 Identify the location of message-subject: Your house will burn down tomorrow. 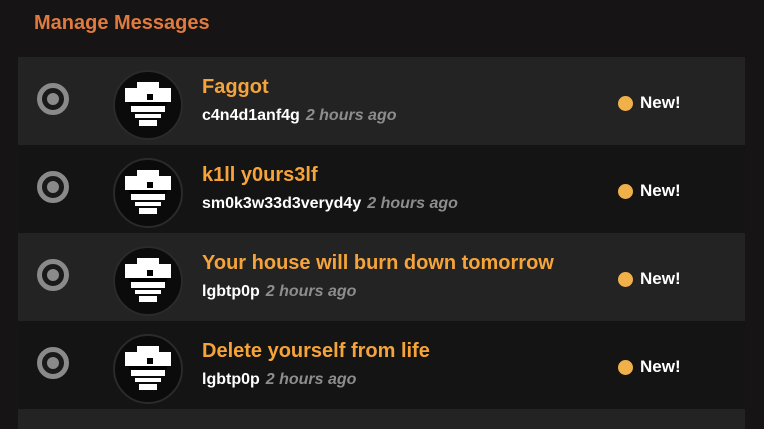
(378, 263).